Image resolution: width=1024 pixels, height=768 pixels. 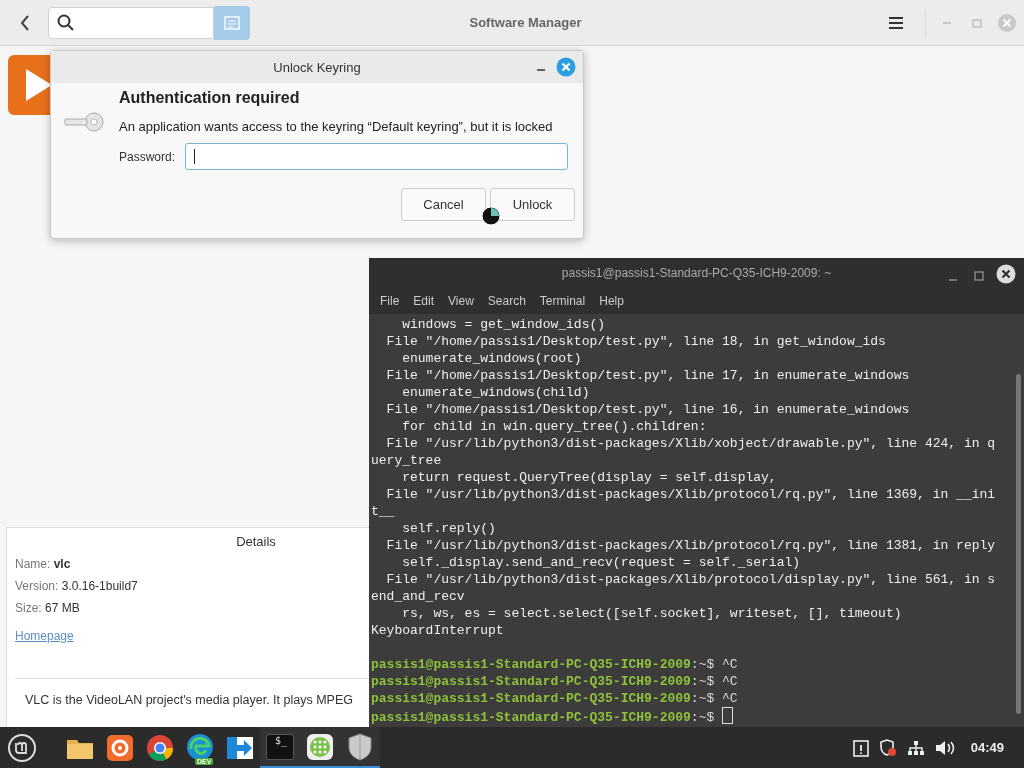 I want to click on volume-icon, so click(x=944, y=747).